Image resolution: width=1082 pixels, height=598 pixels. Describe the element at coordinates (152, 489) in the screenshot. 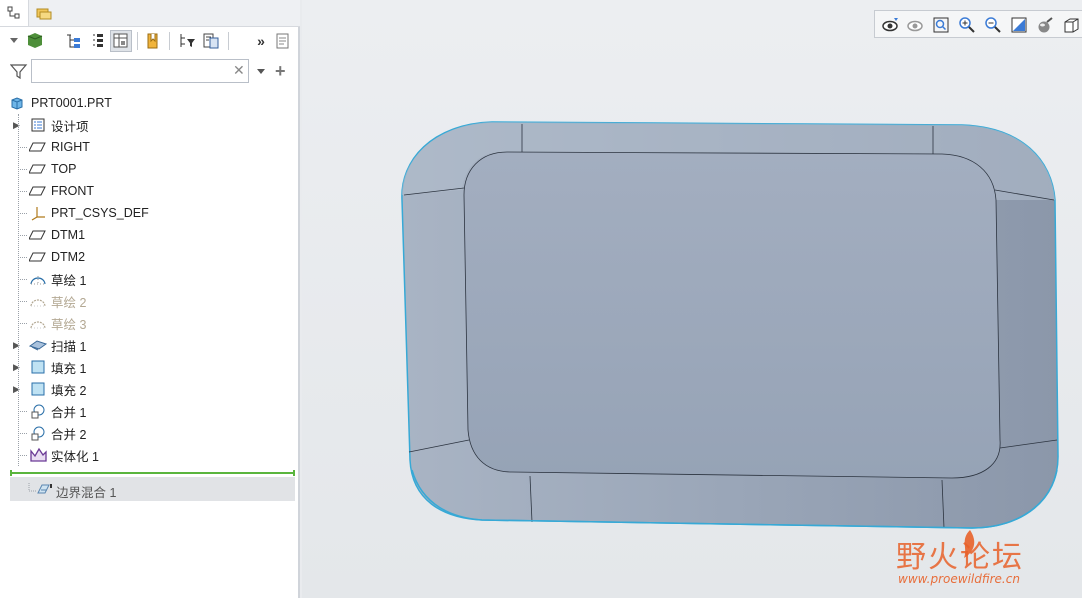

I see `tree-item-suppressed: 边界混合 1` at that location.